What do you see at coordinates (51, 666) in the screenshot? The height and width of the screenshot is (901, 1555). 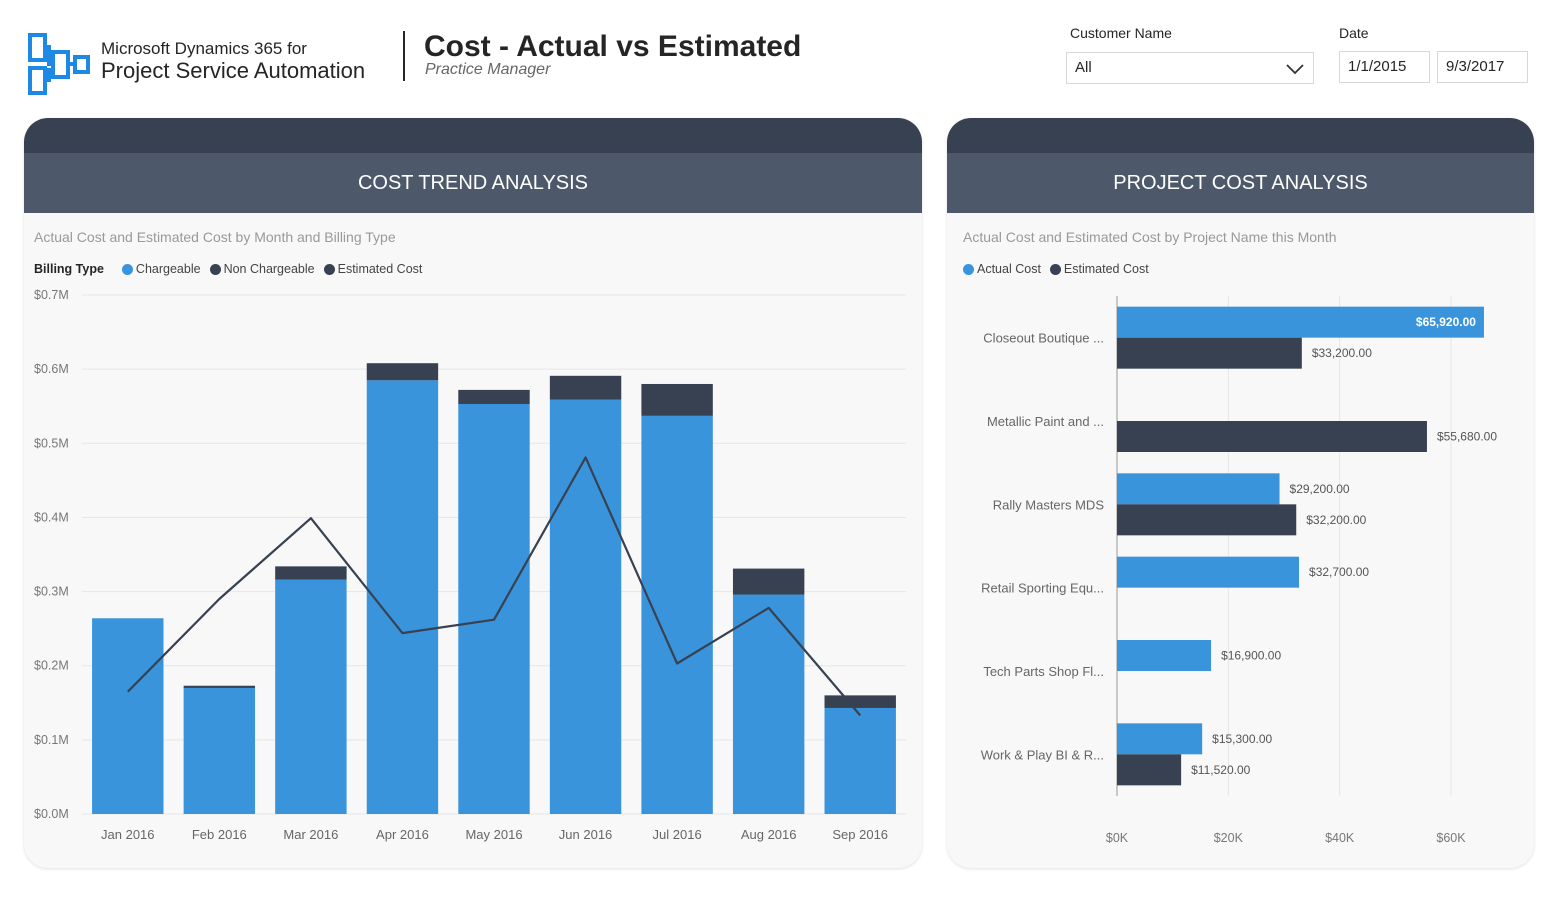 I see `y-tick-label: $0.2M` at bounding box center [51, 666].